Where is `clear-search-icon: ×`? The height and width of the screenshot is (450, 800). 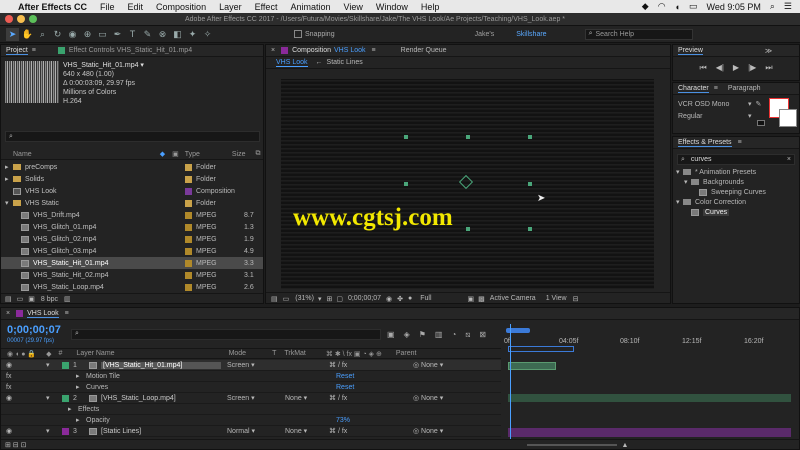 clear-search-icon: × is located at coordinates (789, 159).